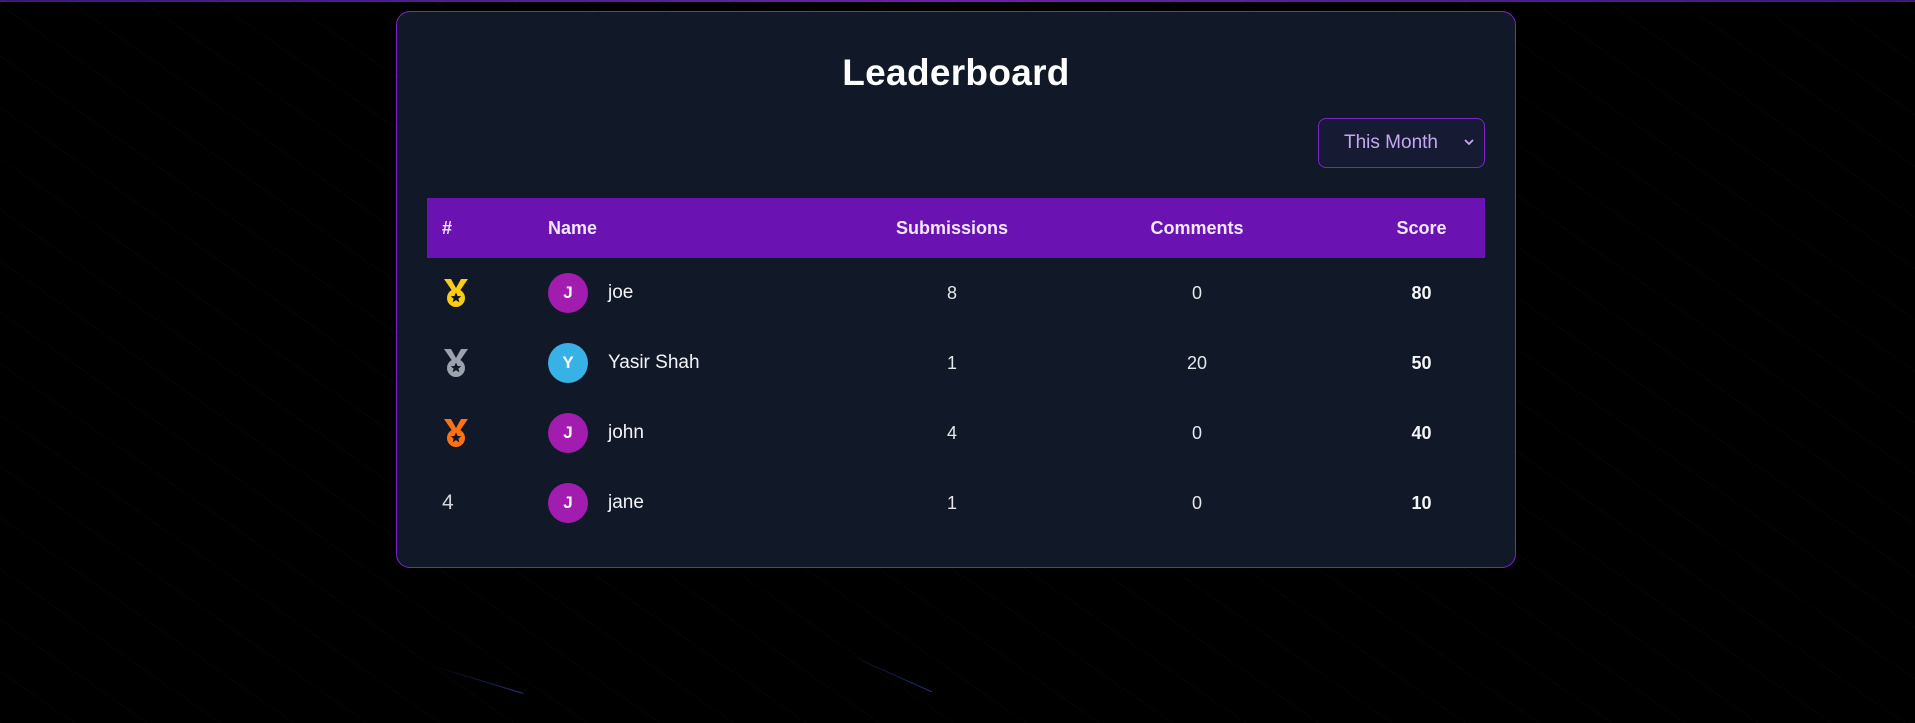 The image size is (1915, 723). What do you see at coordinates (708, 363) in the screenshot?
I see `name-cell: Y Yasir Shah` at bounding box center [708, 363].